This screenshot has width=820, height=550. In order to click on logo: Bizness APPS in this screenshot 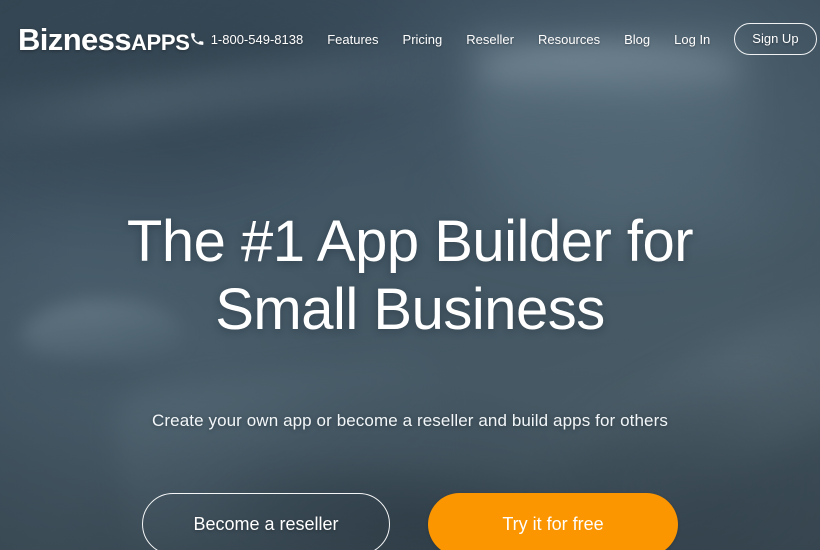, I will do `click(104, 39)`.